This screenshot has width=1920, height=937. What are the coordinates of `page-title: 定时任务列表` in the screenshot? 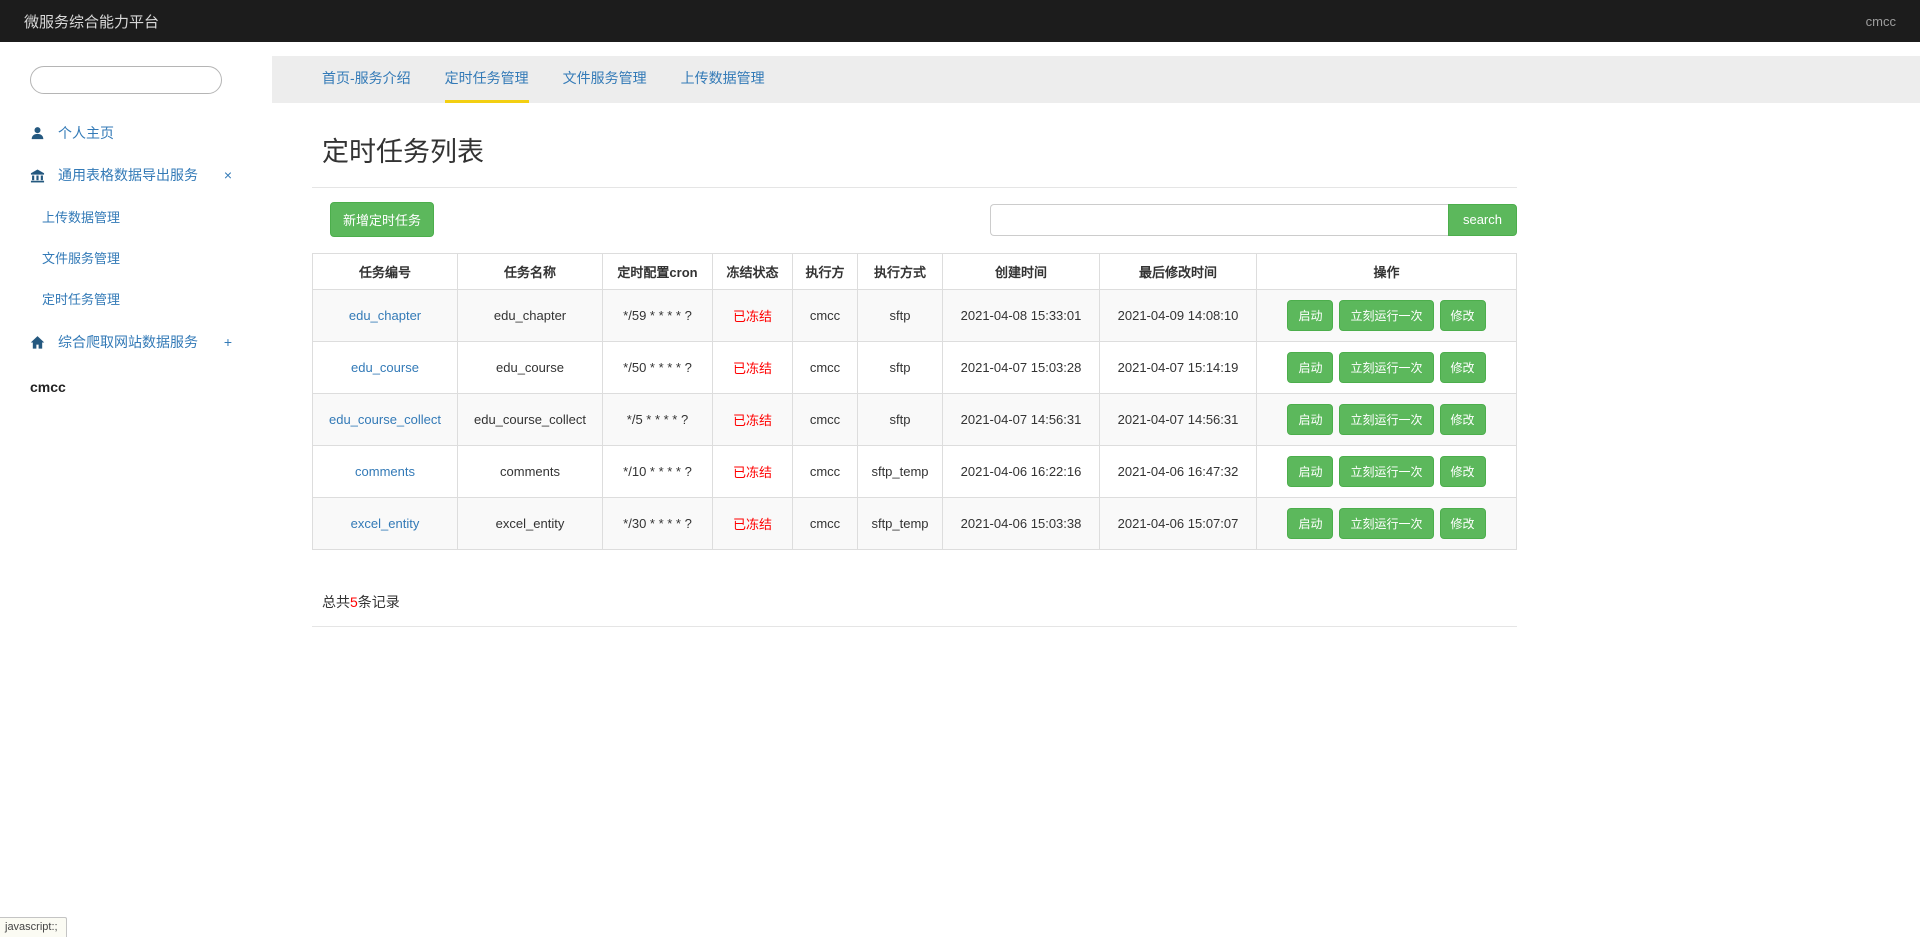 It's located at (403, 152).